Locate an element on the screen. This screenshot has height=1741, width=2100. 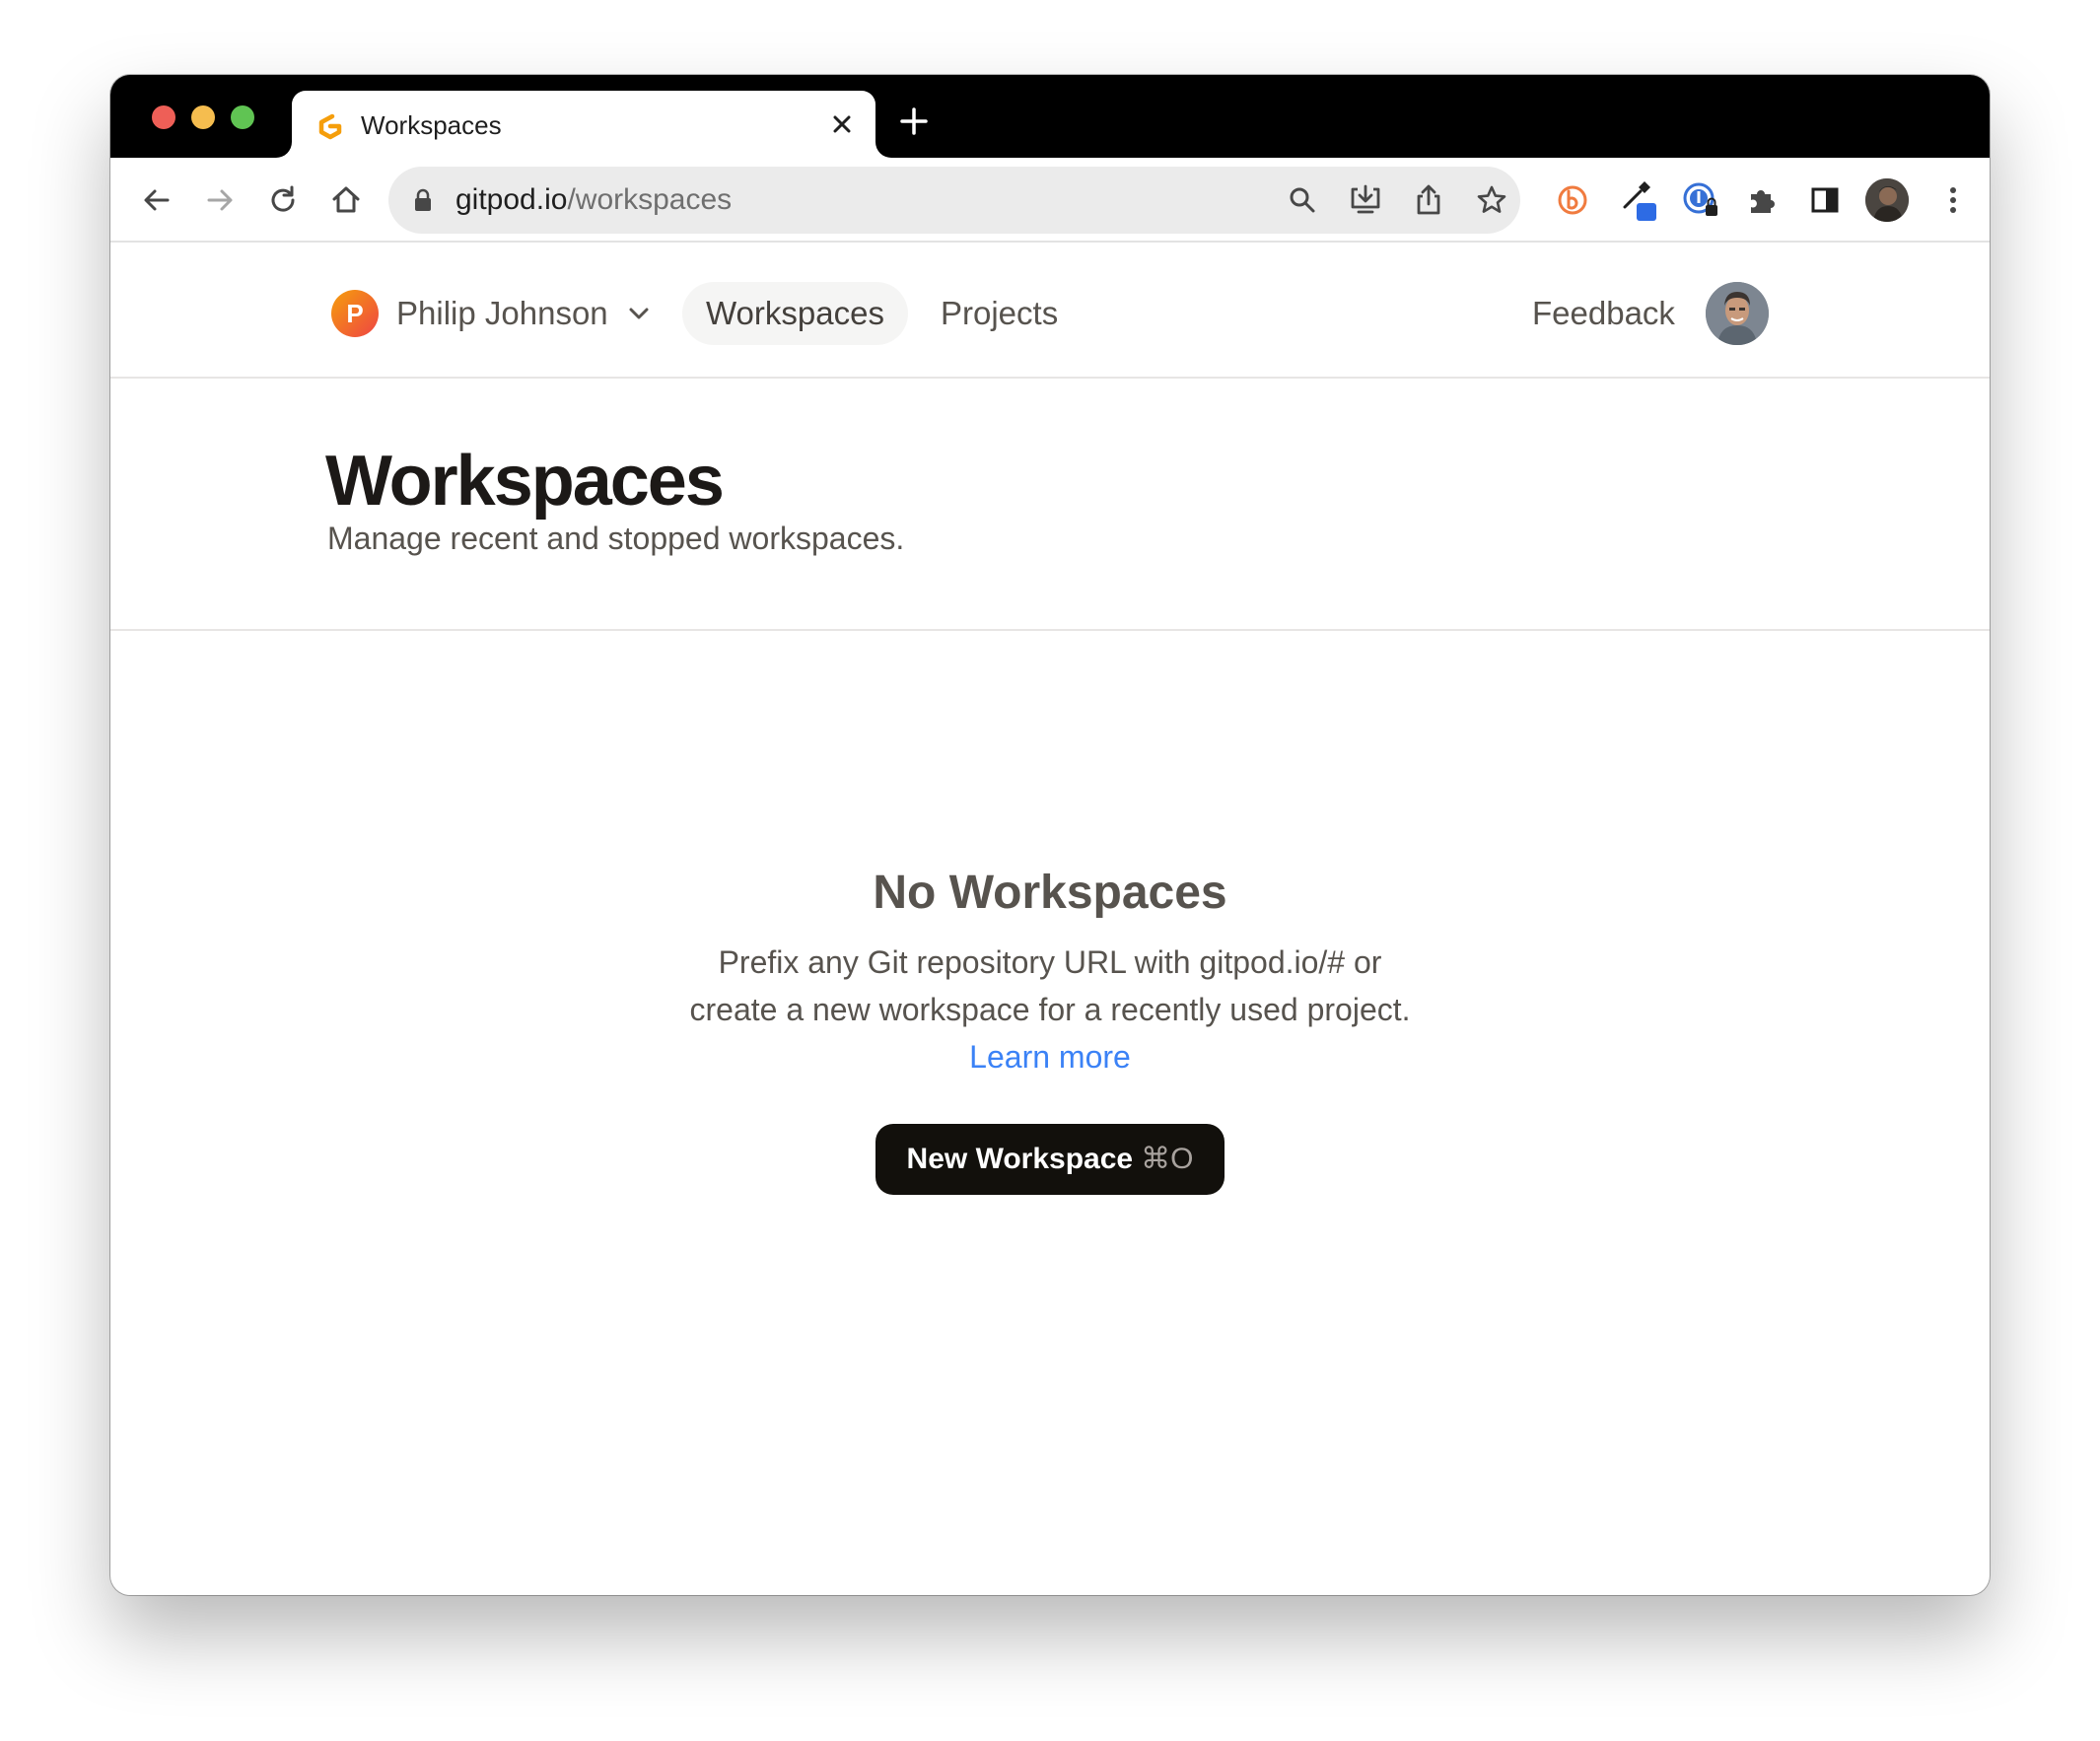
profile-avatar is located at coordinates (1887, 200).